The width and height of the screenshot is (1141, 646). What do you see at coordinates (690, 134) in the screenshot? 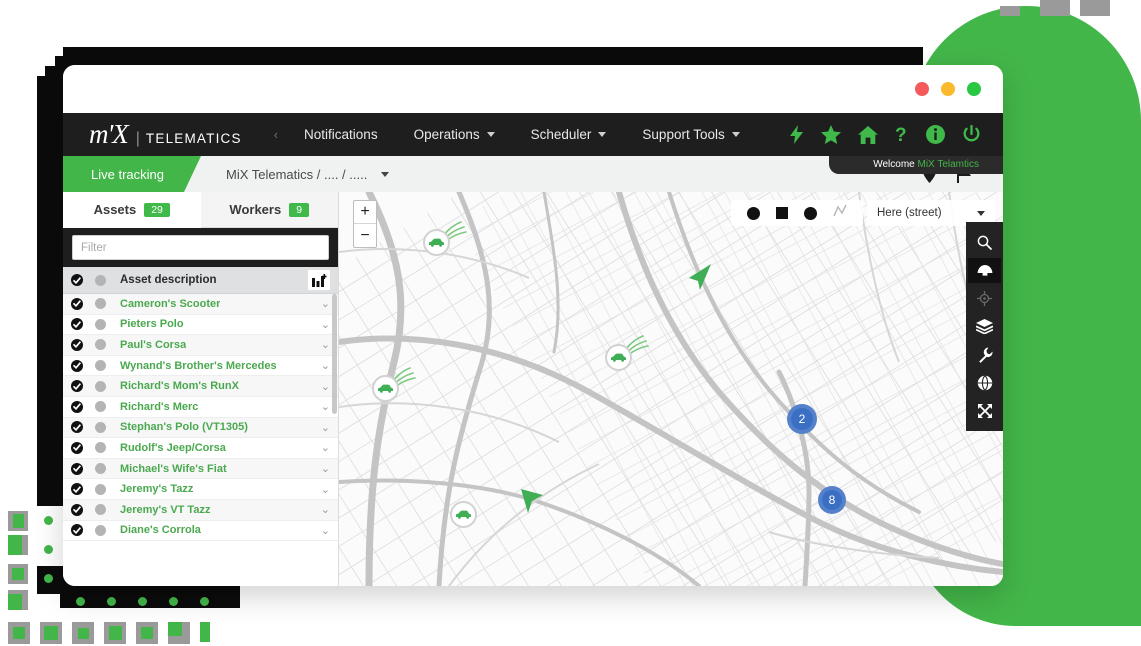
I see `nav-item-support-tools: Support Tools` at bounding box center [690, 134].